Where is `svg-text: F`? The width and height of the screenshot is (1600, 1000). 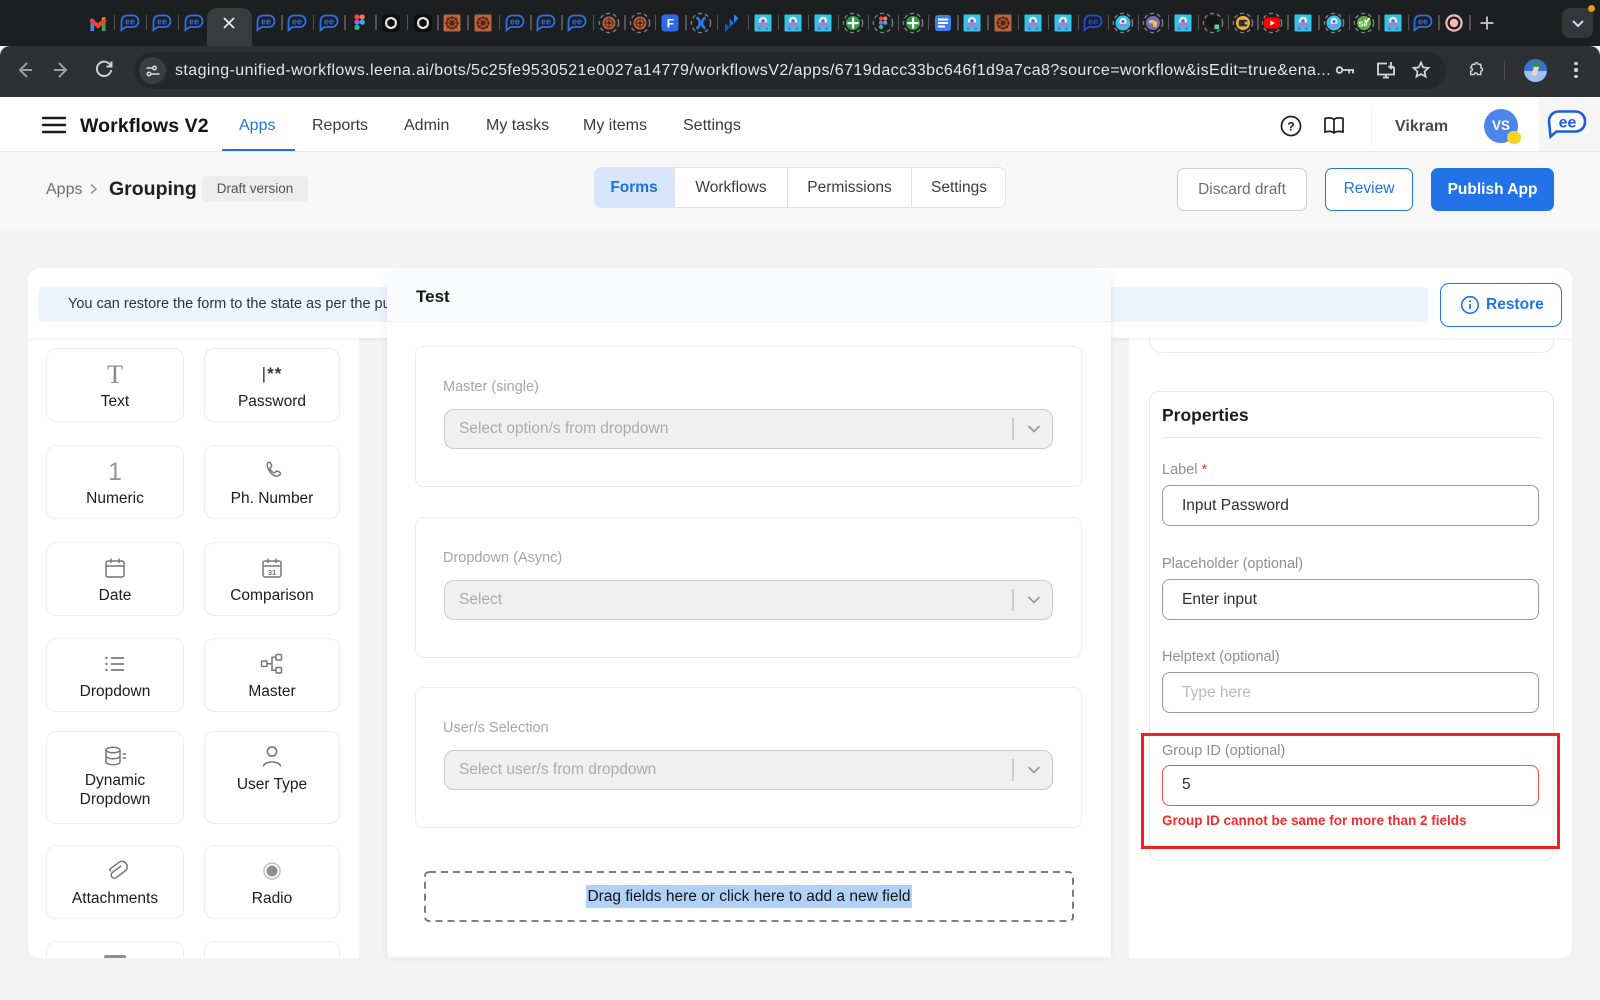 svg-text: F is located at coordinates (670, 24).